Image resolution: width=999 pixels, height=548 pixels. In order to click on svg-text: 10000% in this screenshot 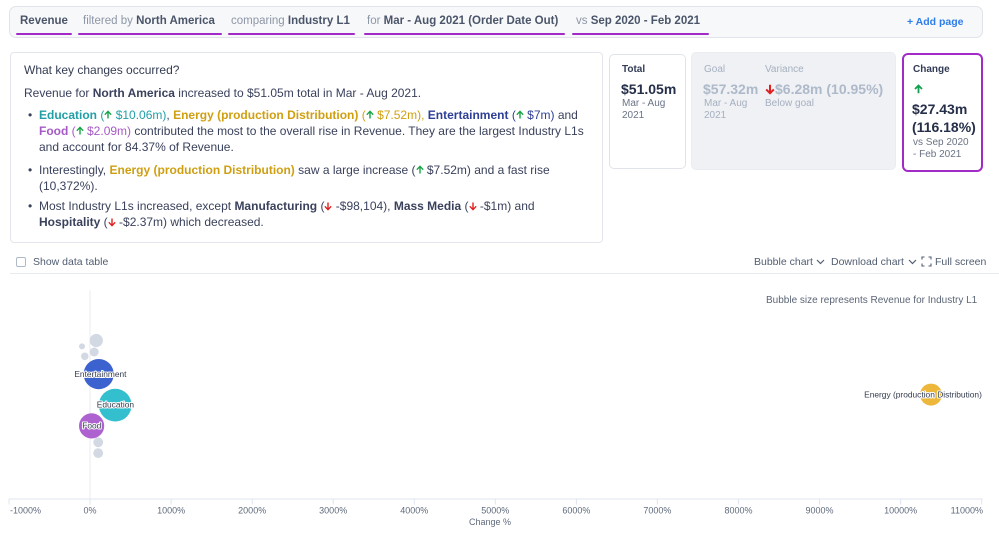, I will do `click(900, 511)`.